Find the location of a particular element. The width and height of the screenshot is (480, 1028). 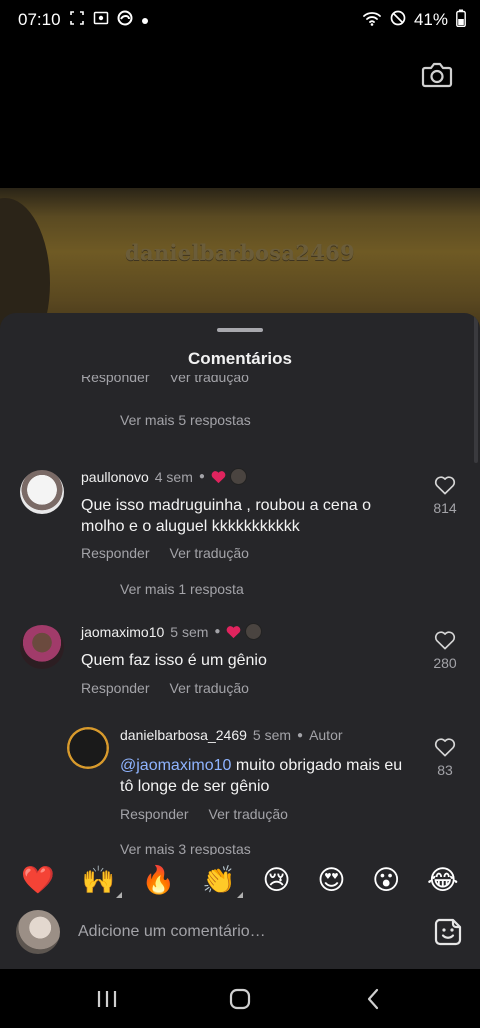

notification-dot-icon is located at coordinates (145, 20).